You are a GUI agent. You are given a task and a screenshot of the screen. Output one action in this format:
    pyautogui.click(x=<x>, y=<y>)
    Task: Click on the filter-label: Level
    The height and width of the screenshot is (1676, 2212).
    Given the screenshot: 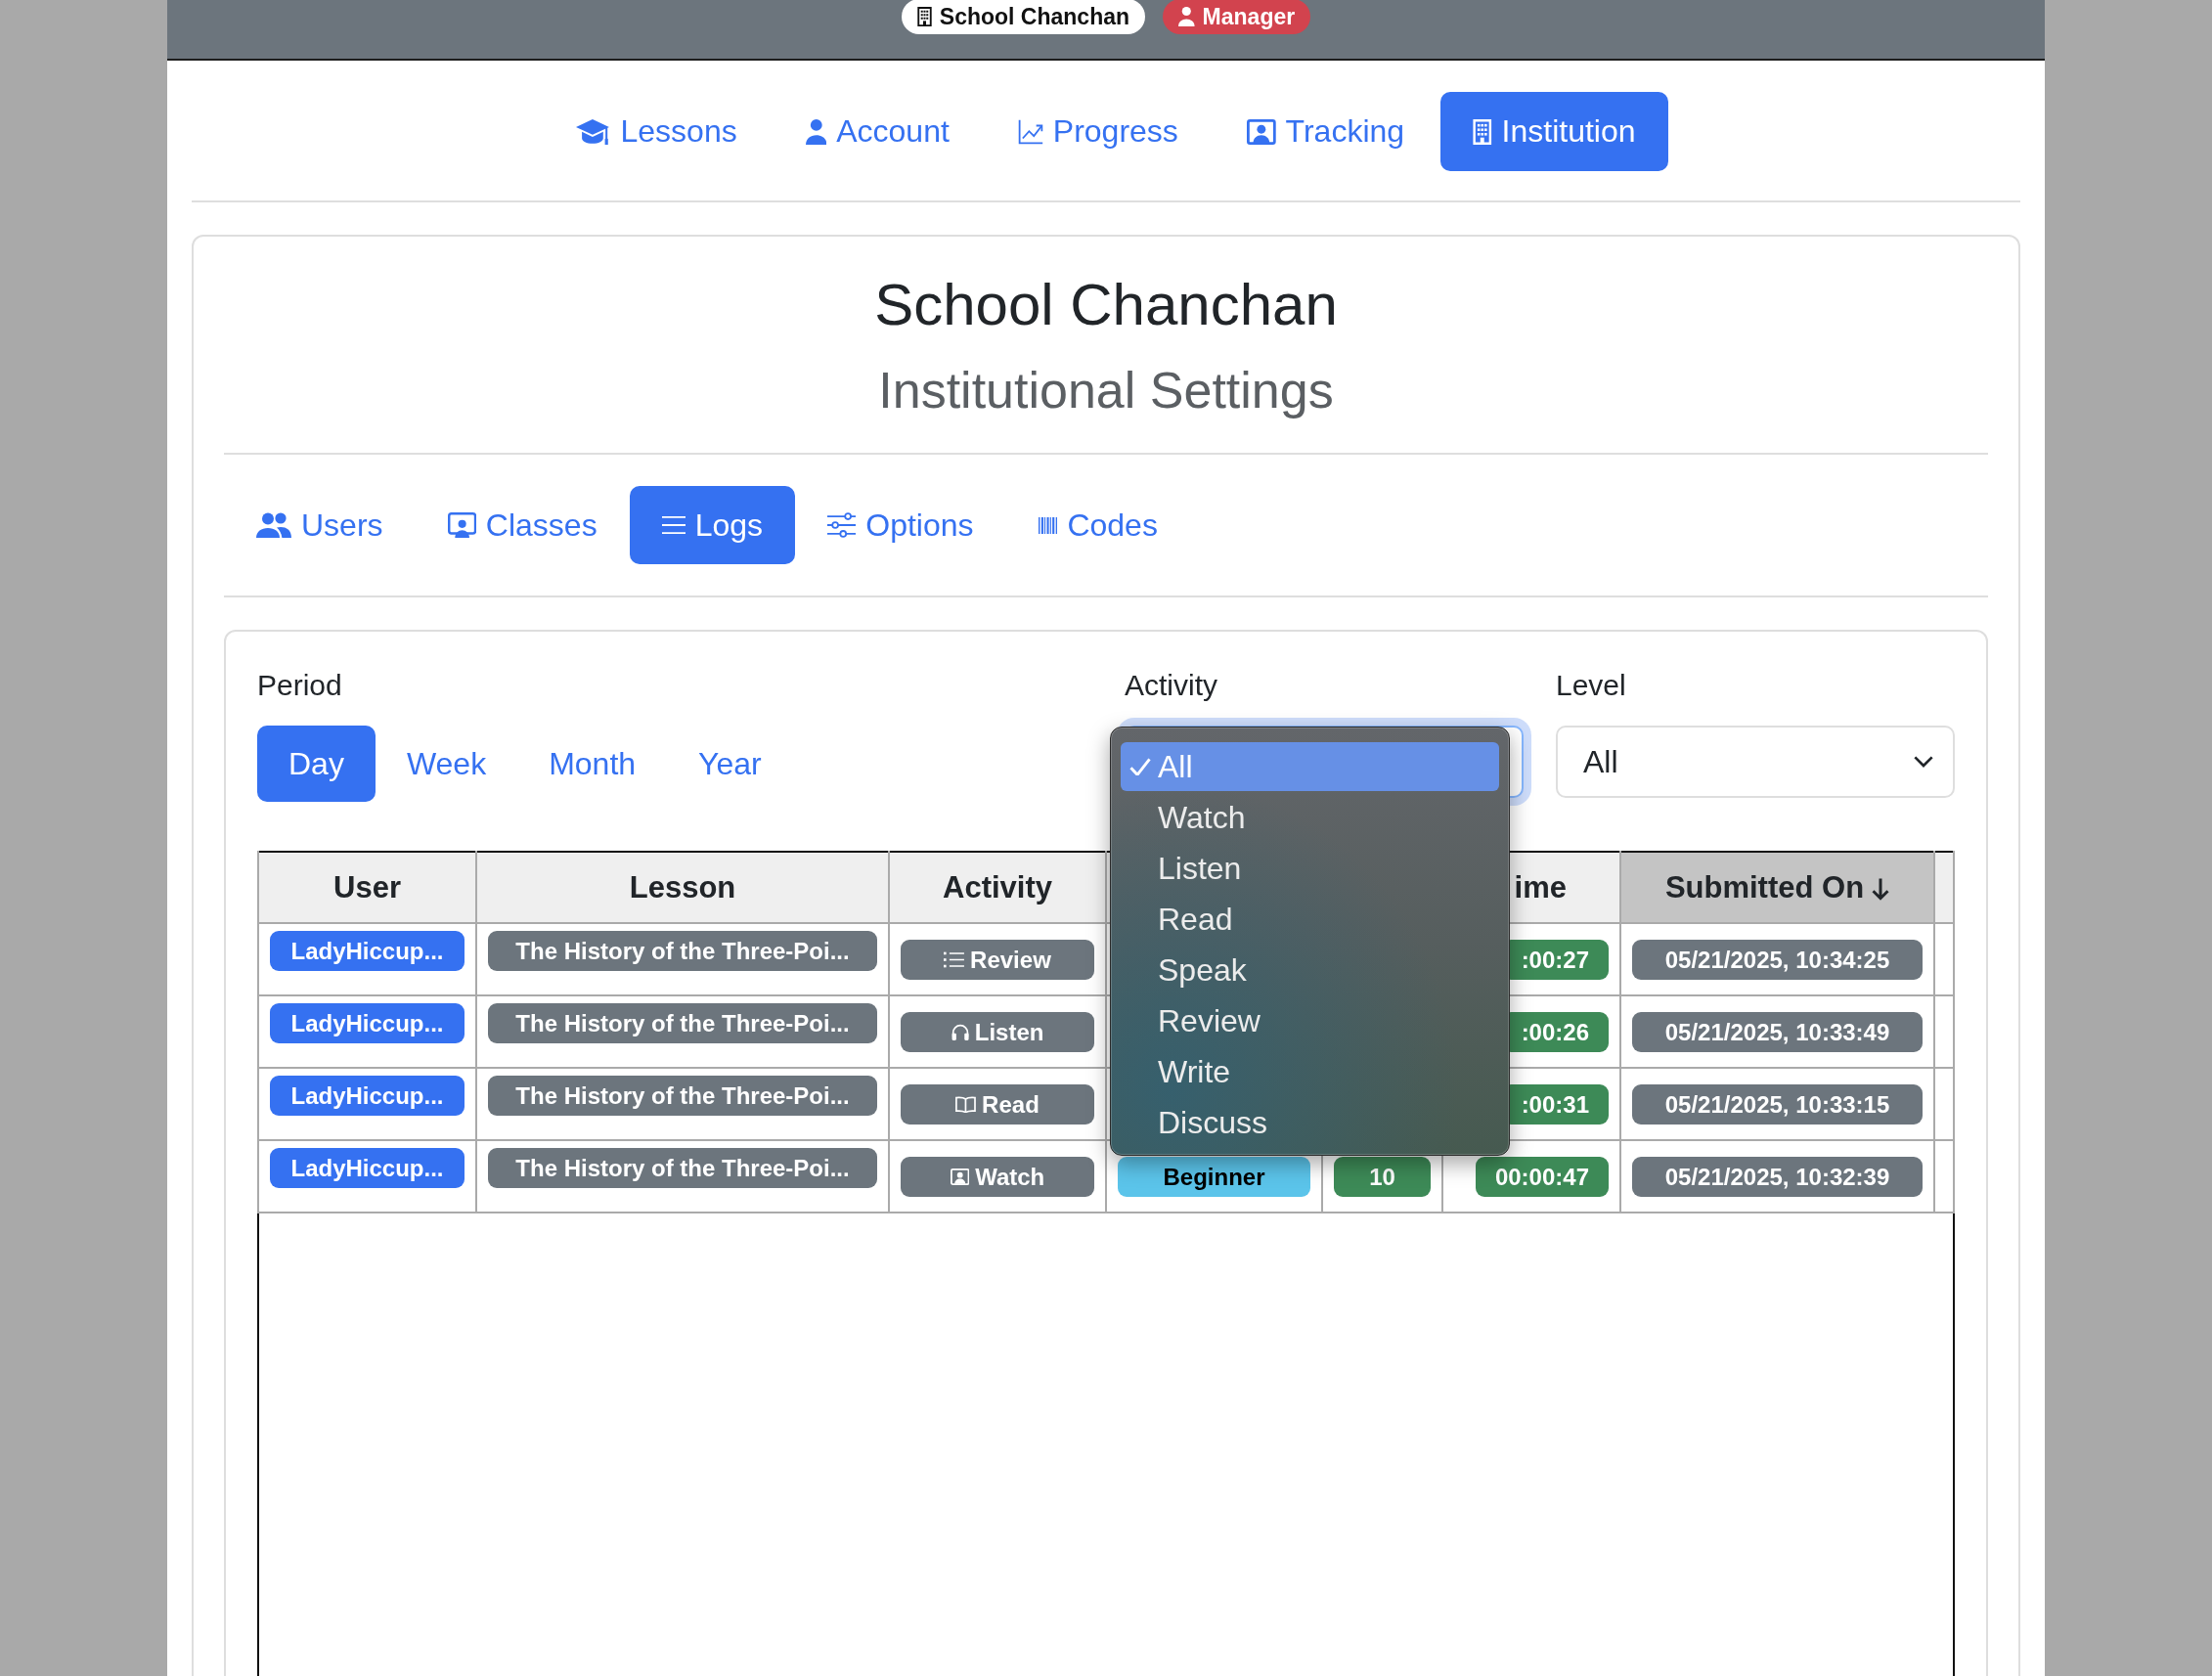 What is the action you would take?
    pyautogui.click(x=1592, y=685)
    